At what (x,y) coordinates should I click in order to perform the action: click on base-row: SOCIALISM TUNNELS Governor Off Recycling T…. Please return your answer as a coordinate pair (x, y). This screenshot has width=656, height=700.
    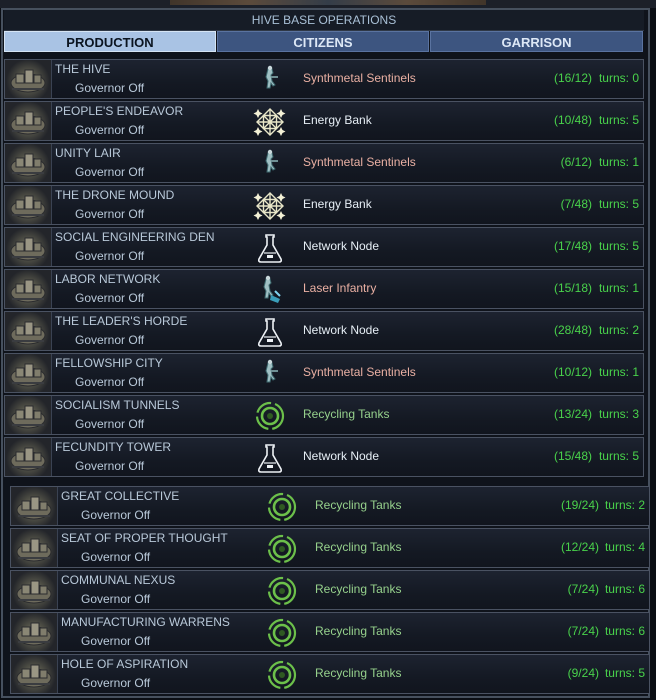
    Looking at the image, I should click on (324, 415).